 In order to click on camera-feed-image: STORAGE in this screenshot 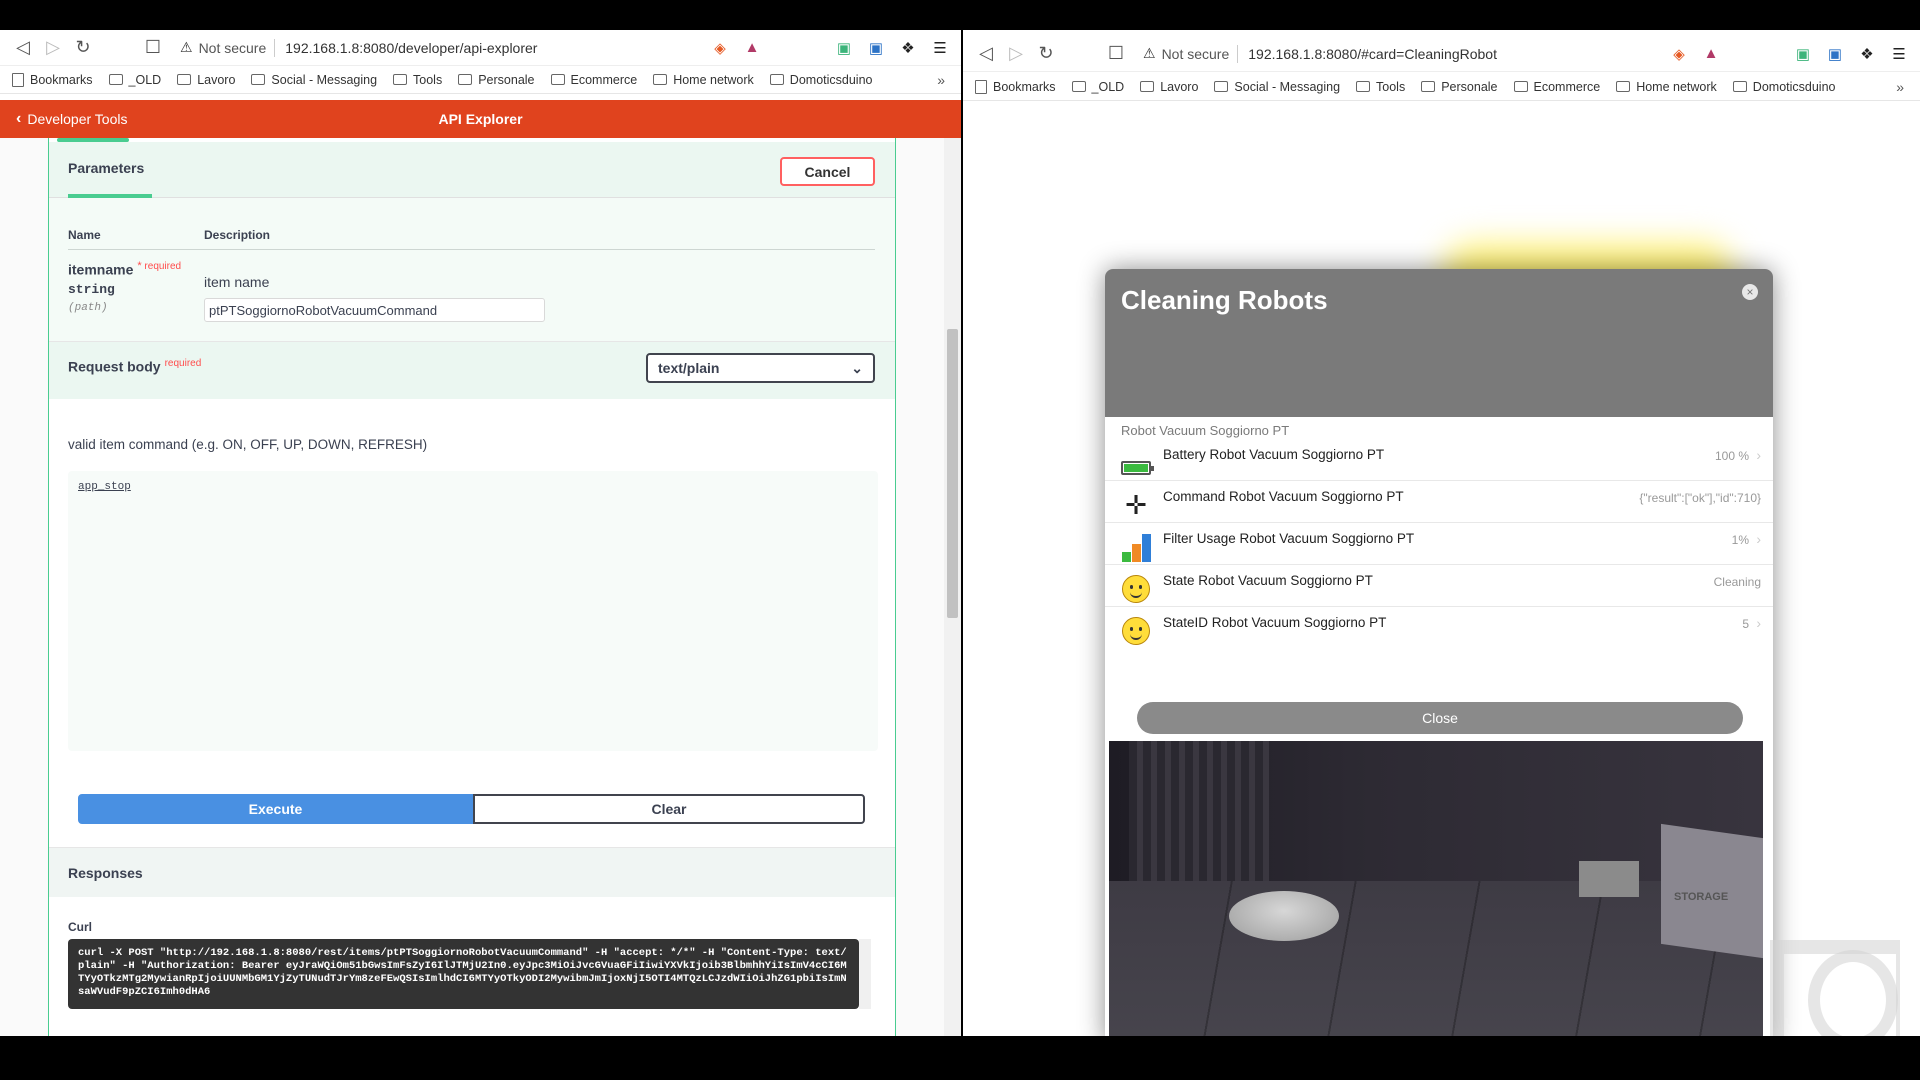, I will do `click(1436, 888)`.